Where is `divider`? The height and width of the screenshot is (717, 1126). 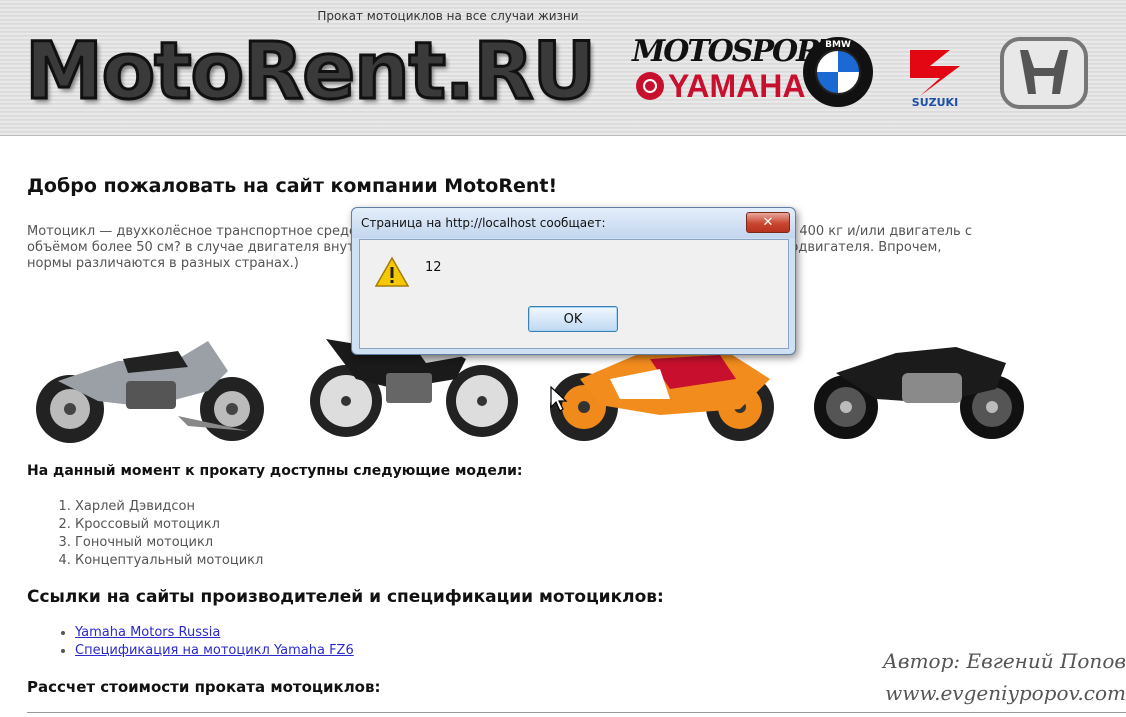
divider is located at coordinates (576, 712).